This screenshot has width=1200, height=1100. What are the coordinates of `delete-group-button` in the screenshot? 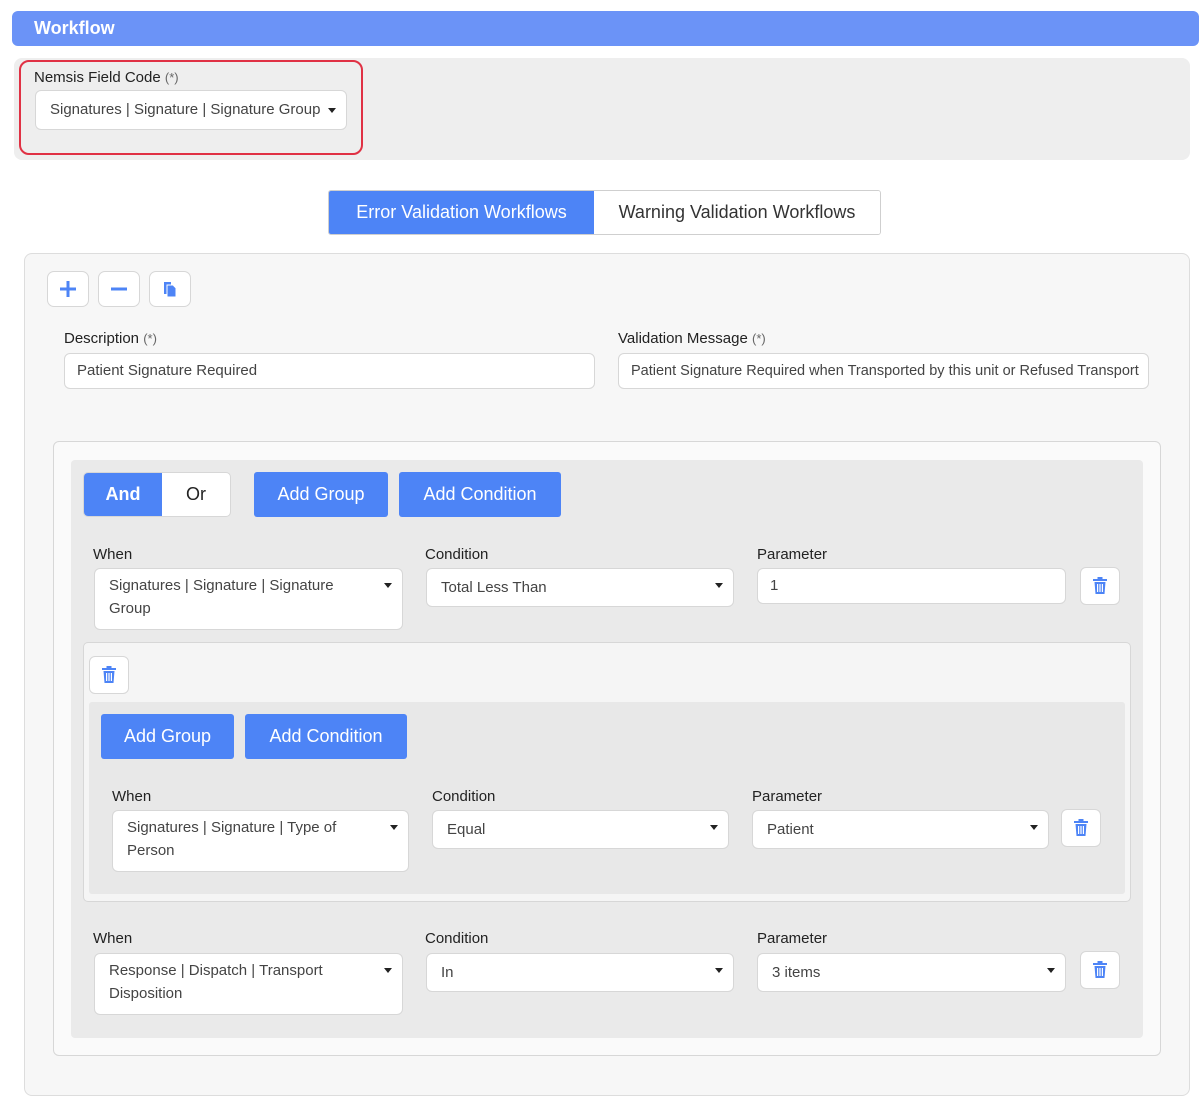 It's located at (109, 675).